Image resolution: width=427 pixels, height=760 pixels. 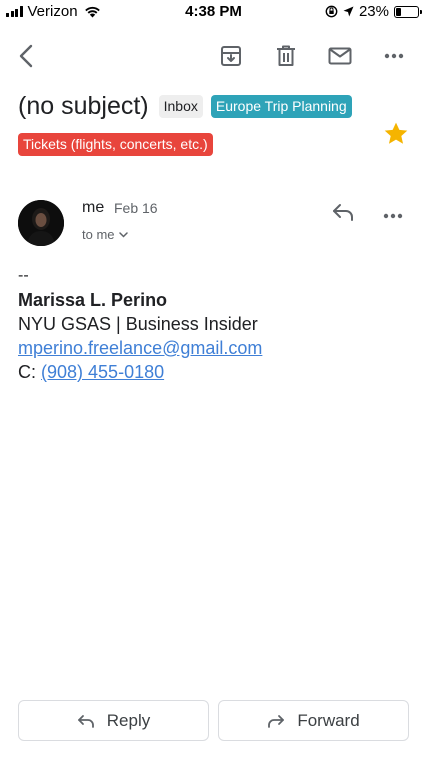 What do you see at coordinates (276, 721) in the screenshot?
I see `forward-icon` at bounding box center [276, 721].